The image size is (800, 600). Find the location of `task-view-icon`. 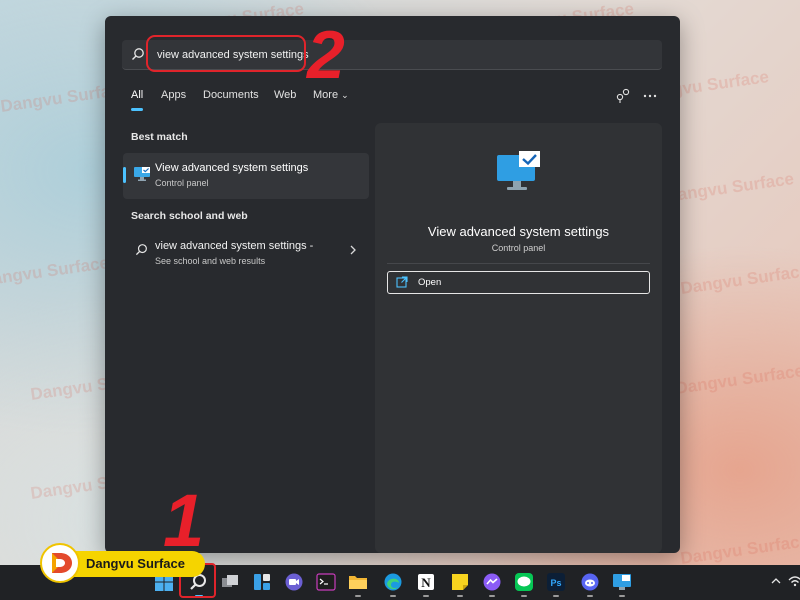

task-view-icon is located at coordinates (230, 582).